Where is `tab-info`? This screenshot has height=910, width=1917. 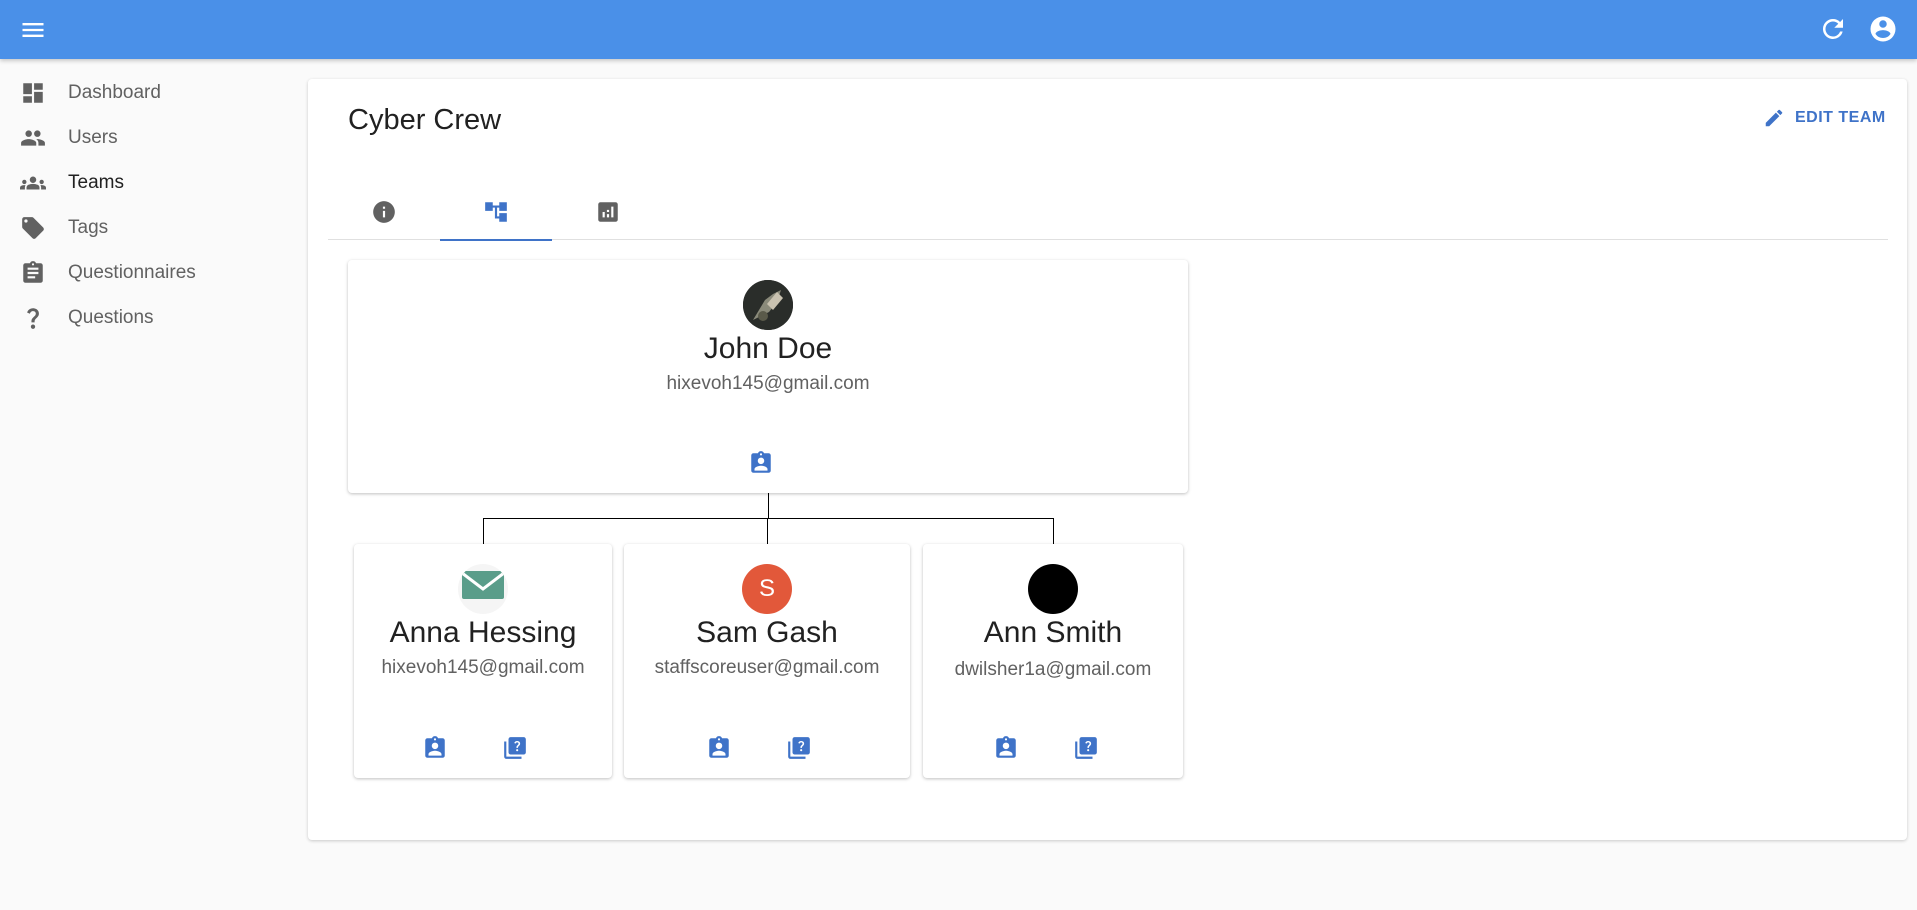 tab-info is located at coordinates (384, 211).